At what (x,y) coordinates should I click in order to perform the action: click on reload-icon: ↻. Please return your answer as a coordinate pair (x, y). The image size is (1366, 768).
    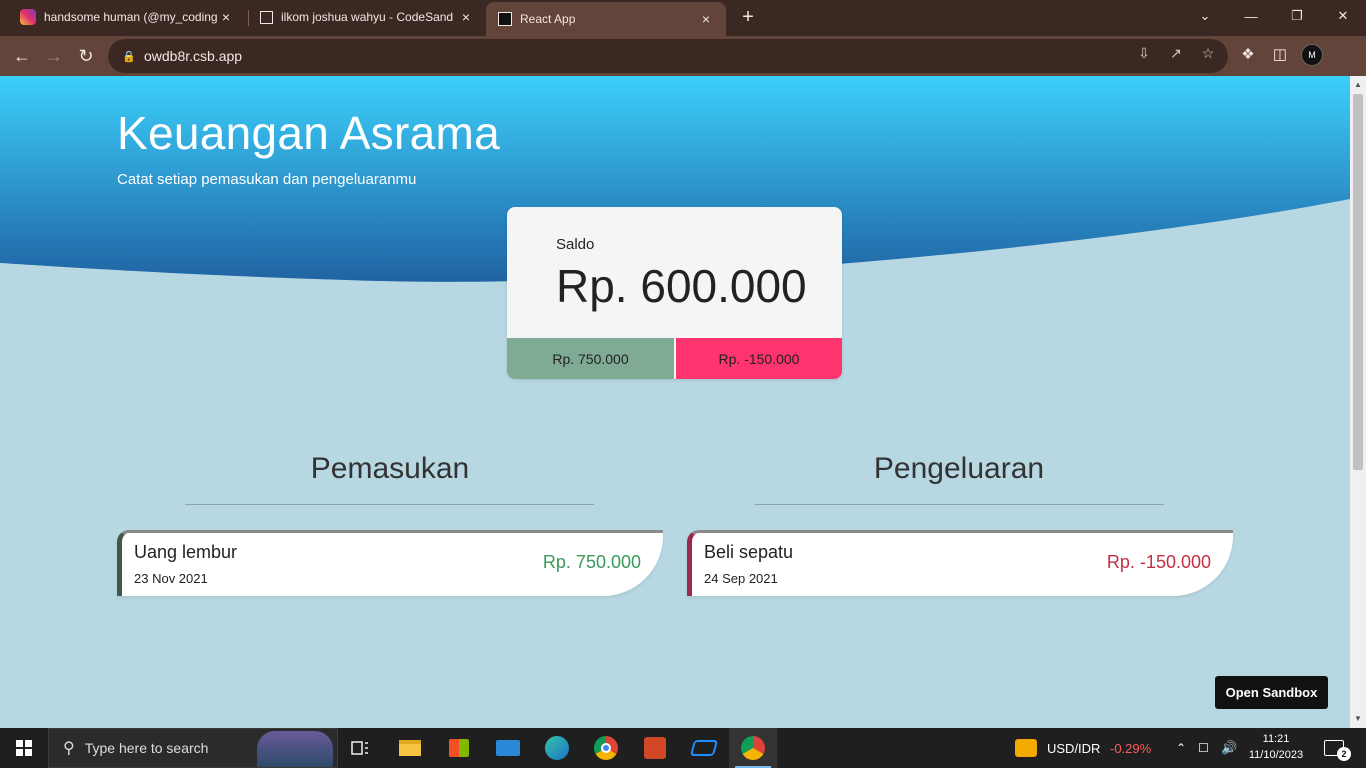
    Looking at the image, I should click on (86, 56).